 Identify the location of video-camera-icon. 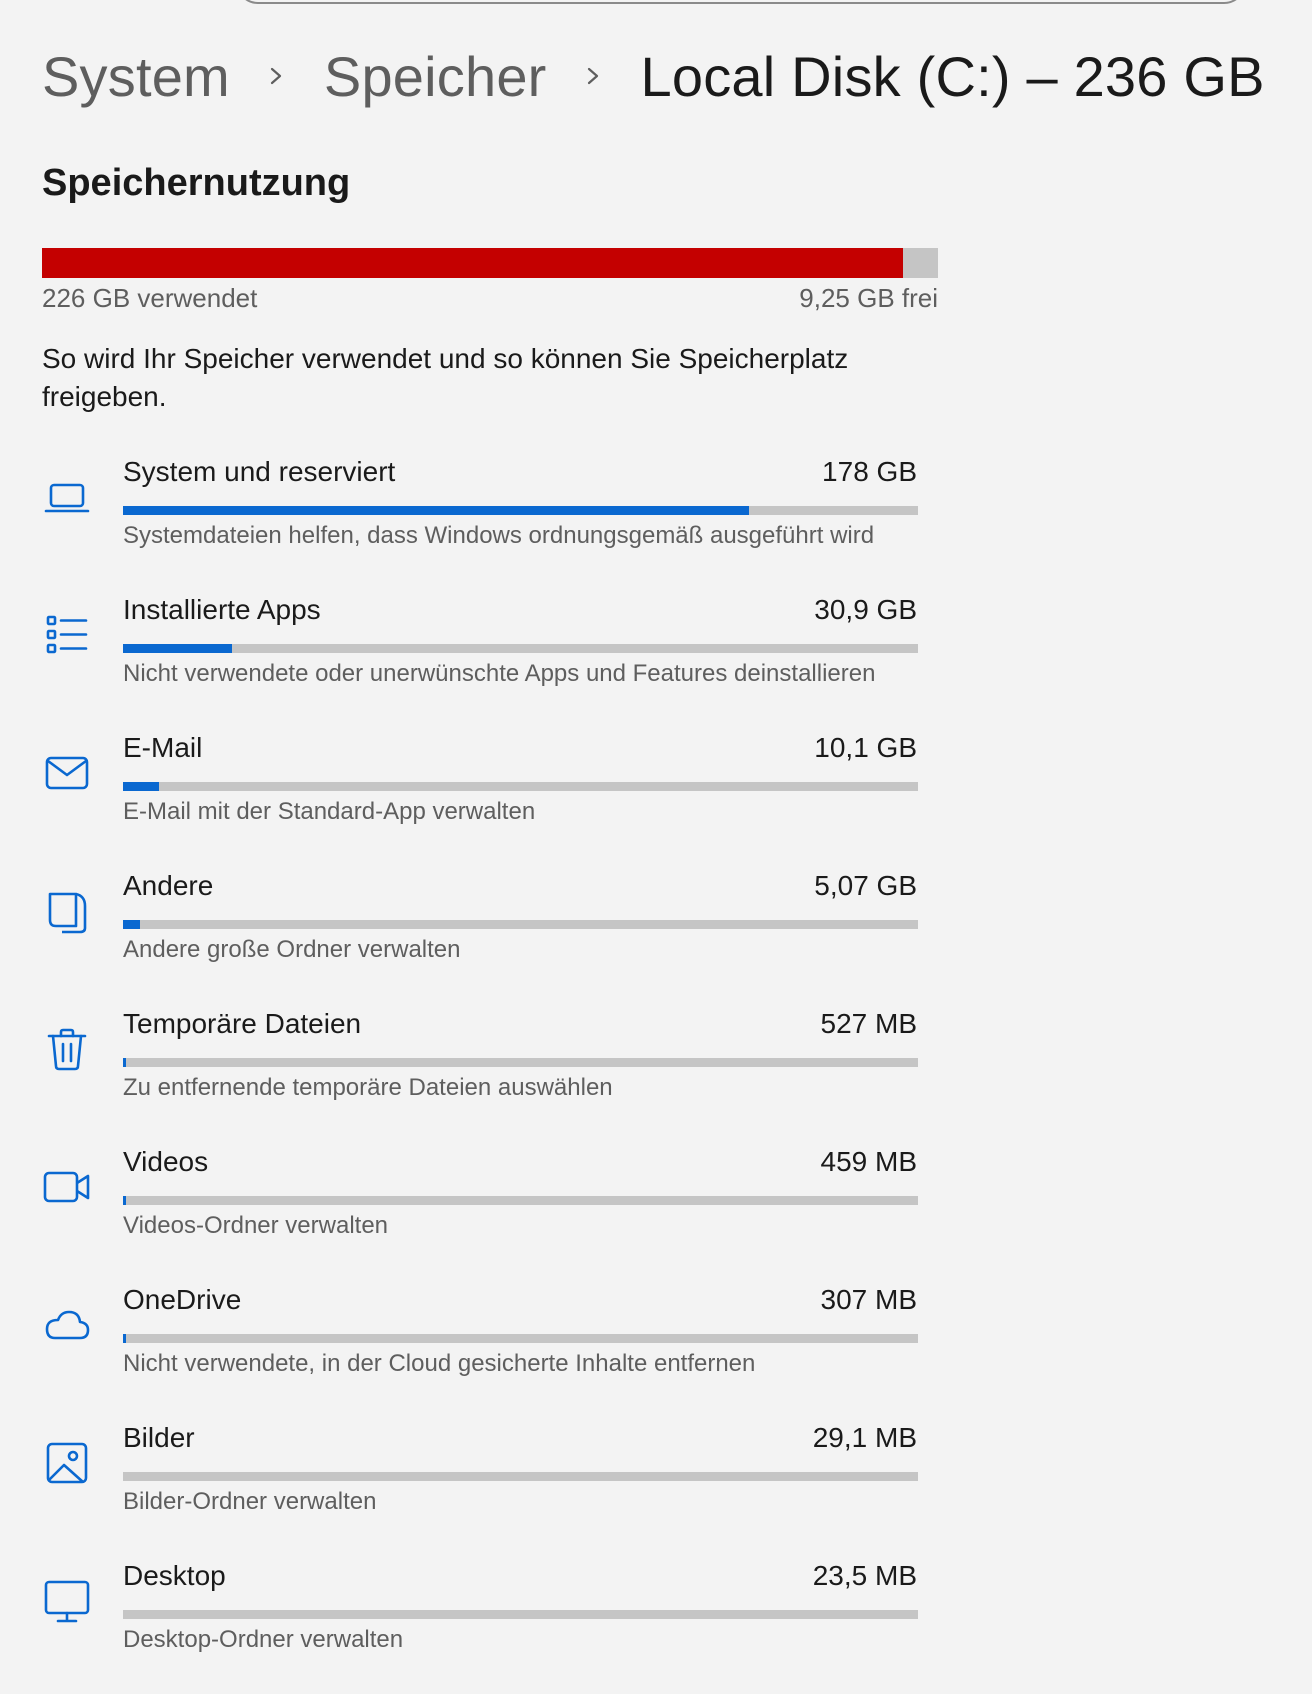
(67, 1187).